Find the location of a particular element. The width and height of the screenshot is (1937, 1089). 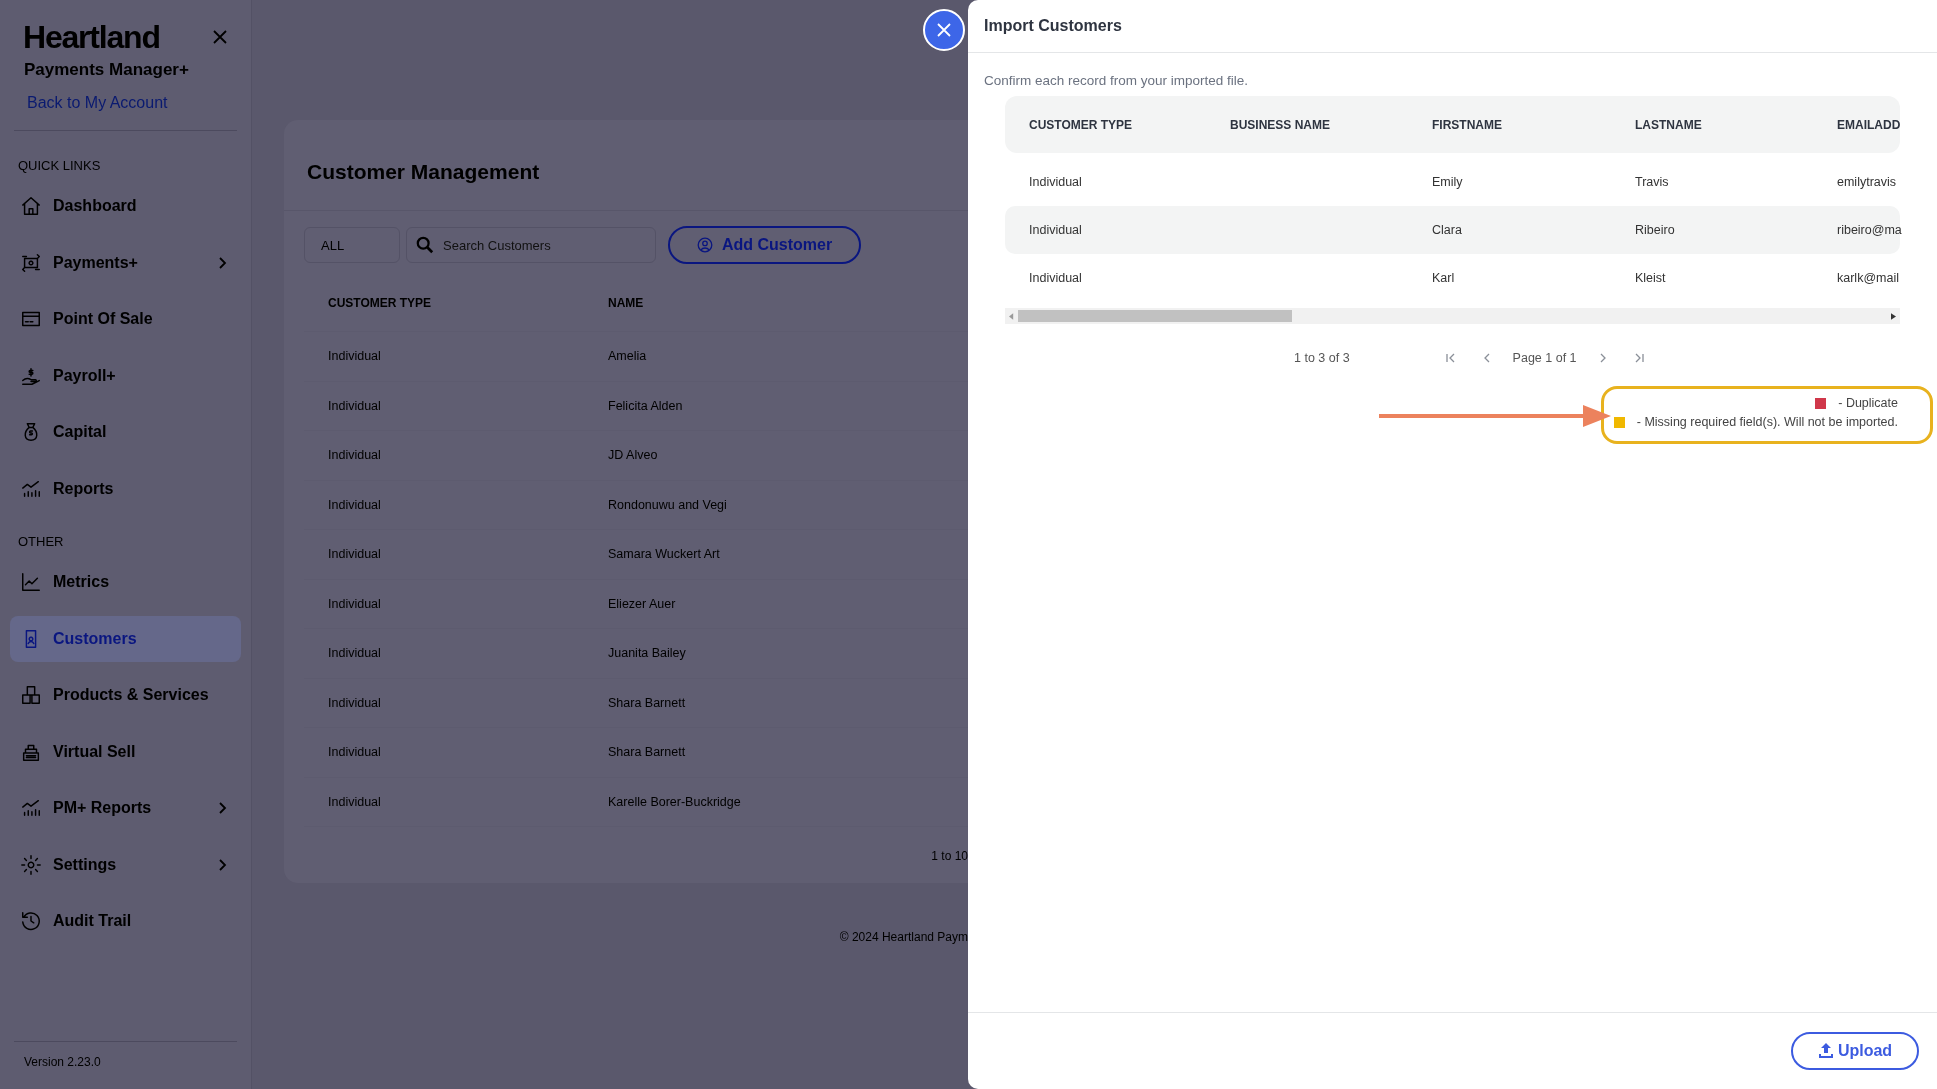

table-cell: karlk@mail is located at coordinates (1868, 278).